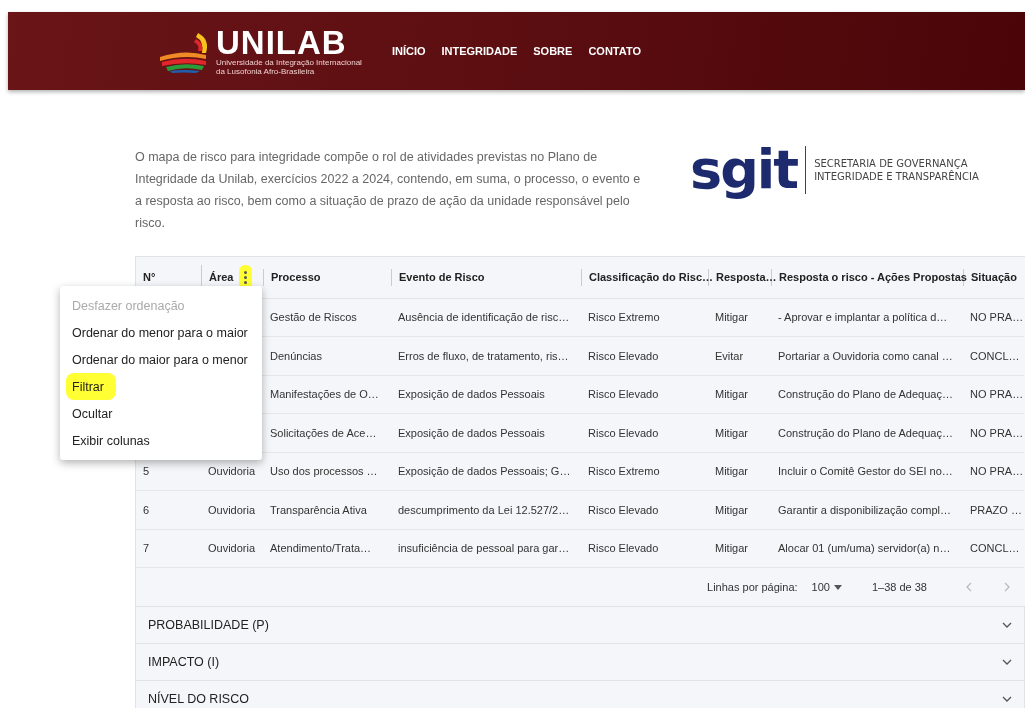 This screenshot has height=708, width=1025. Describe the element at coordinates (388, 190) in the screenshot. I see `intro-paragraph: O mapa de risco para integridade compõe o rol de atividades previstas no Plano de Integridade da Unilab, exercícios 2022 a 2024, contendo, em suma, o processo, o evento e a resposta ao risco, bem como a situação de prazo de ação da unidade responsável pelo risco.` at that location.